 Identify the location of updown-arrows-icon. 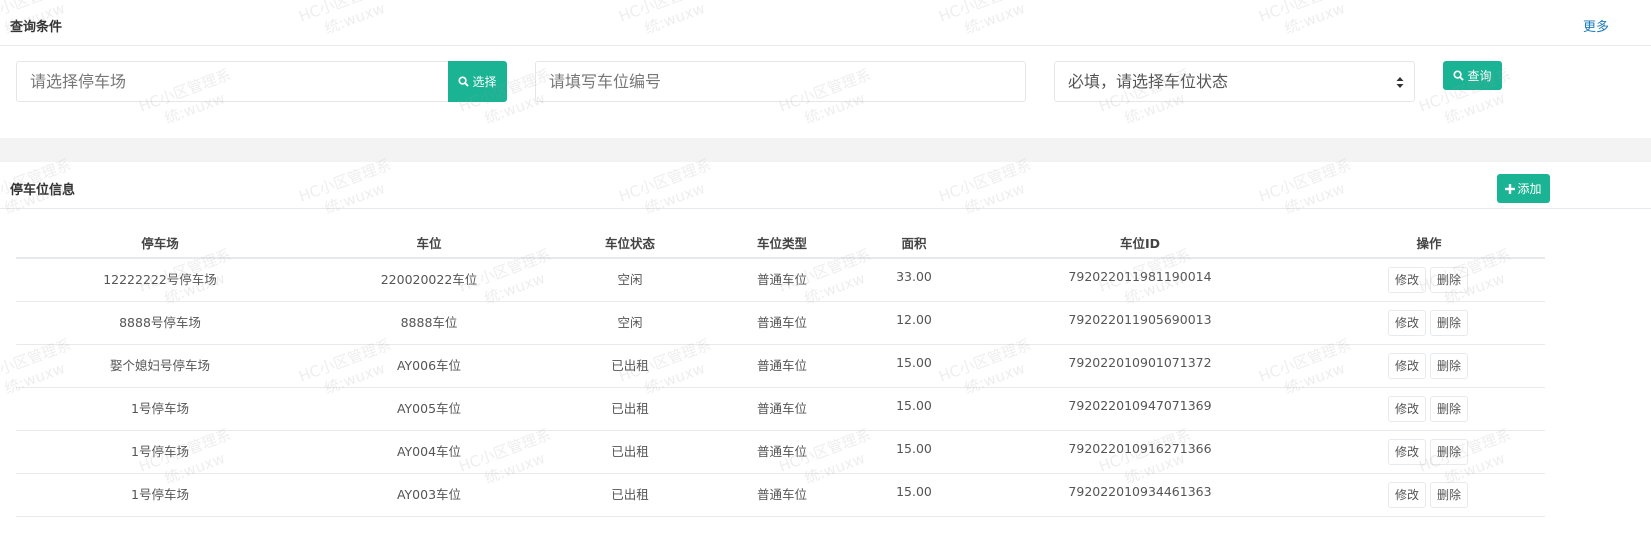
(1400, 82).